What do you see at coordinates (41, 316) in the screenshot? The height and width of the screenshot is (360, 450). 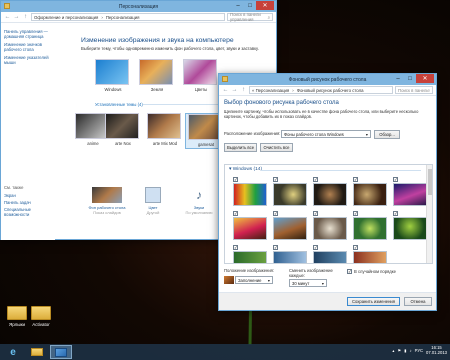 I see `desktop-icon-activator: Activator` at bounding box center [41, 316].